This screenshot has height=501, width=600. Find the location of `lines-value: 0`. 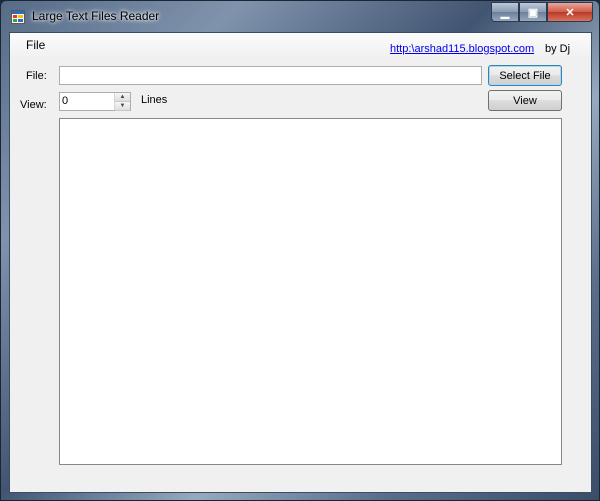

lines-value: 0 is located at coordinates (65, 101).